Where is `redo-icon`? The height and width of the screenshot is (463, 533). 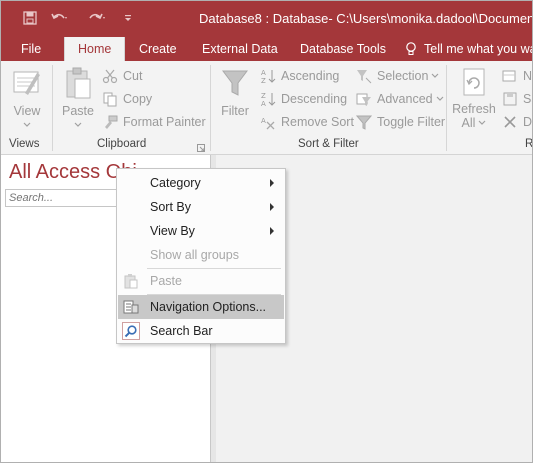
redo-icon is located at coordinates (96, 18).